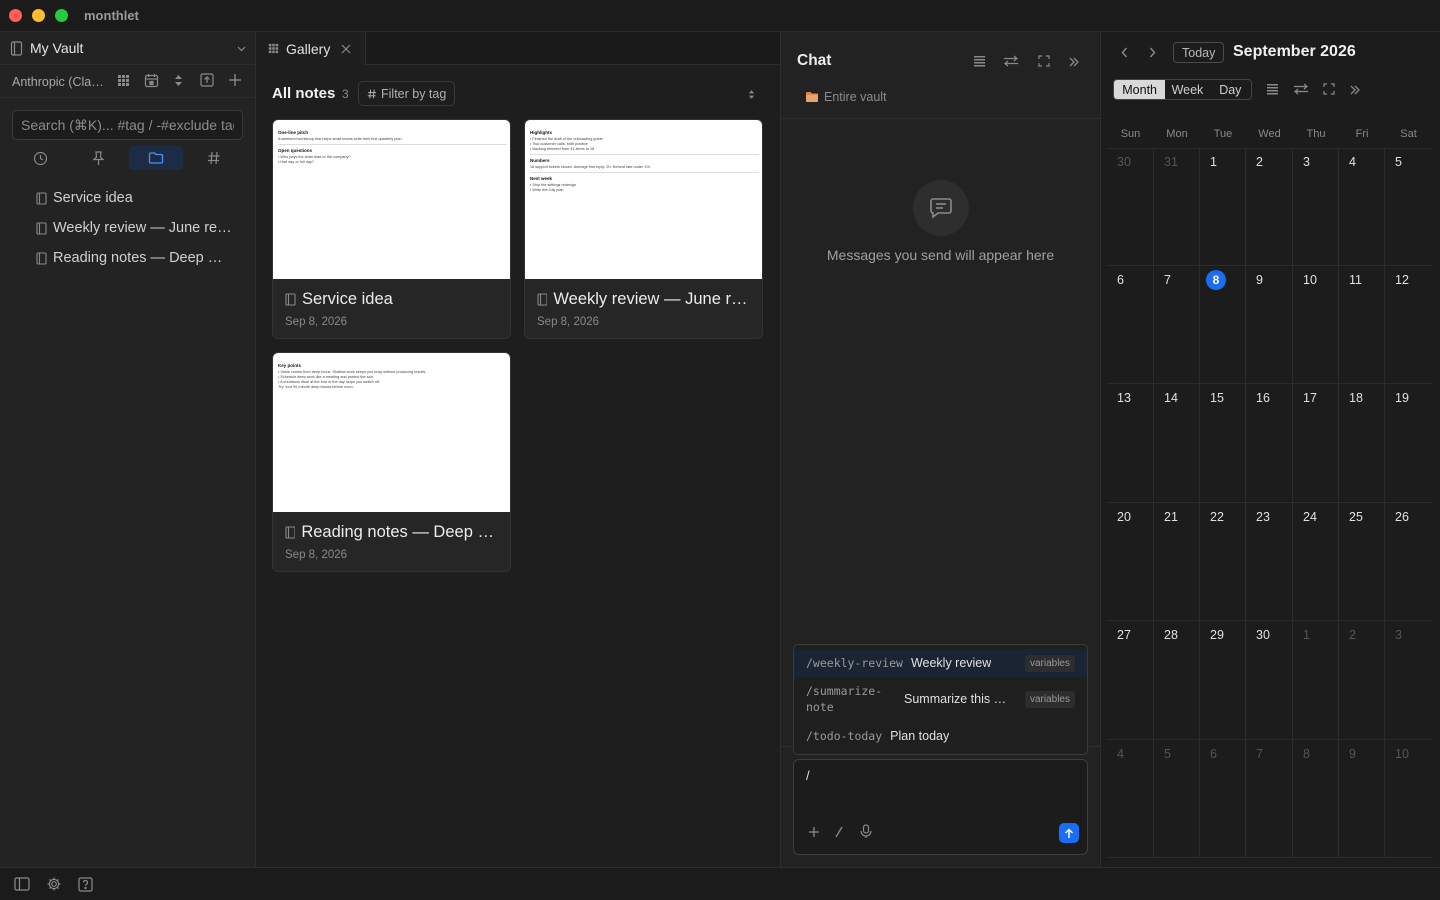 The width and height of the screenshot is (1440, 900). I want to click on list-view-icon, so click(1272, 89).